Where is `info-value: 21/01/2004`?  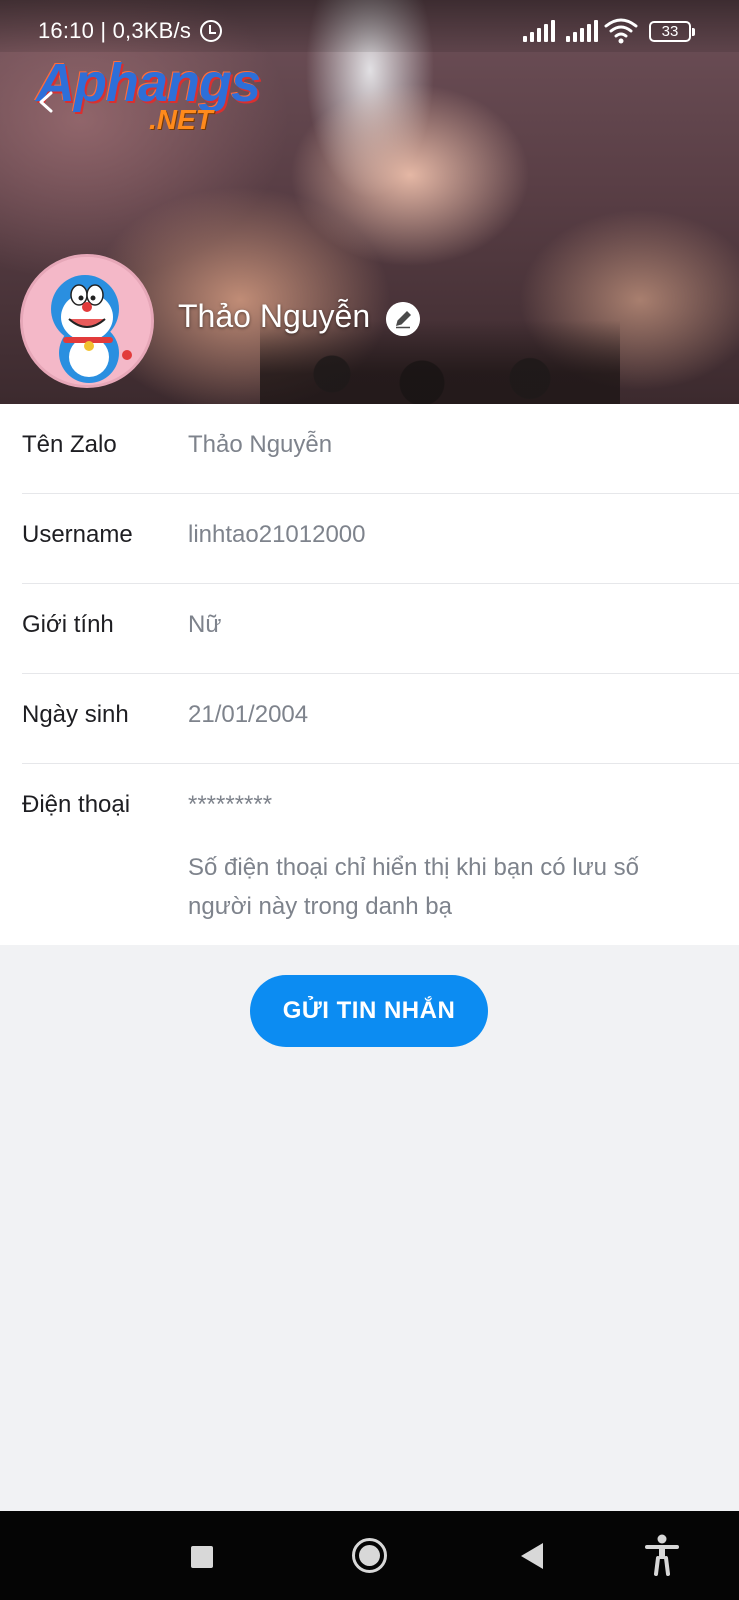
info-value: 21/01/2004 is located at coordinates (248, 714).